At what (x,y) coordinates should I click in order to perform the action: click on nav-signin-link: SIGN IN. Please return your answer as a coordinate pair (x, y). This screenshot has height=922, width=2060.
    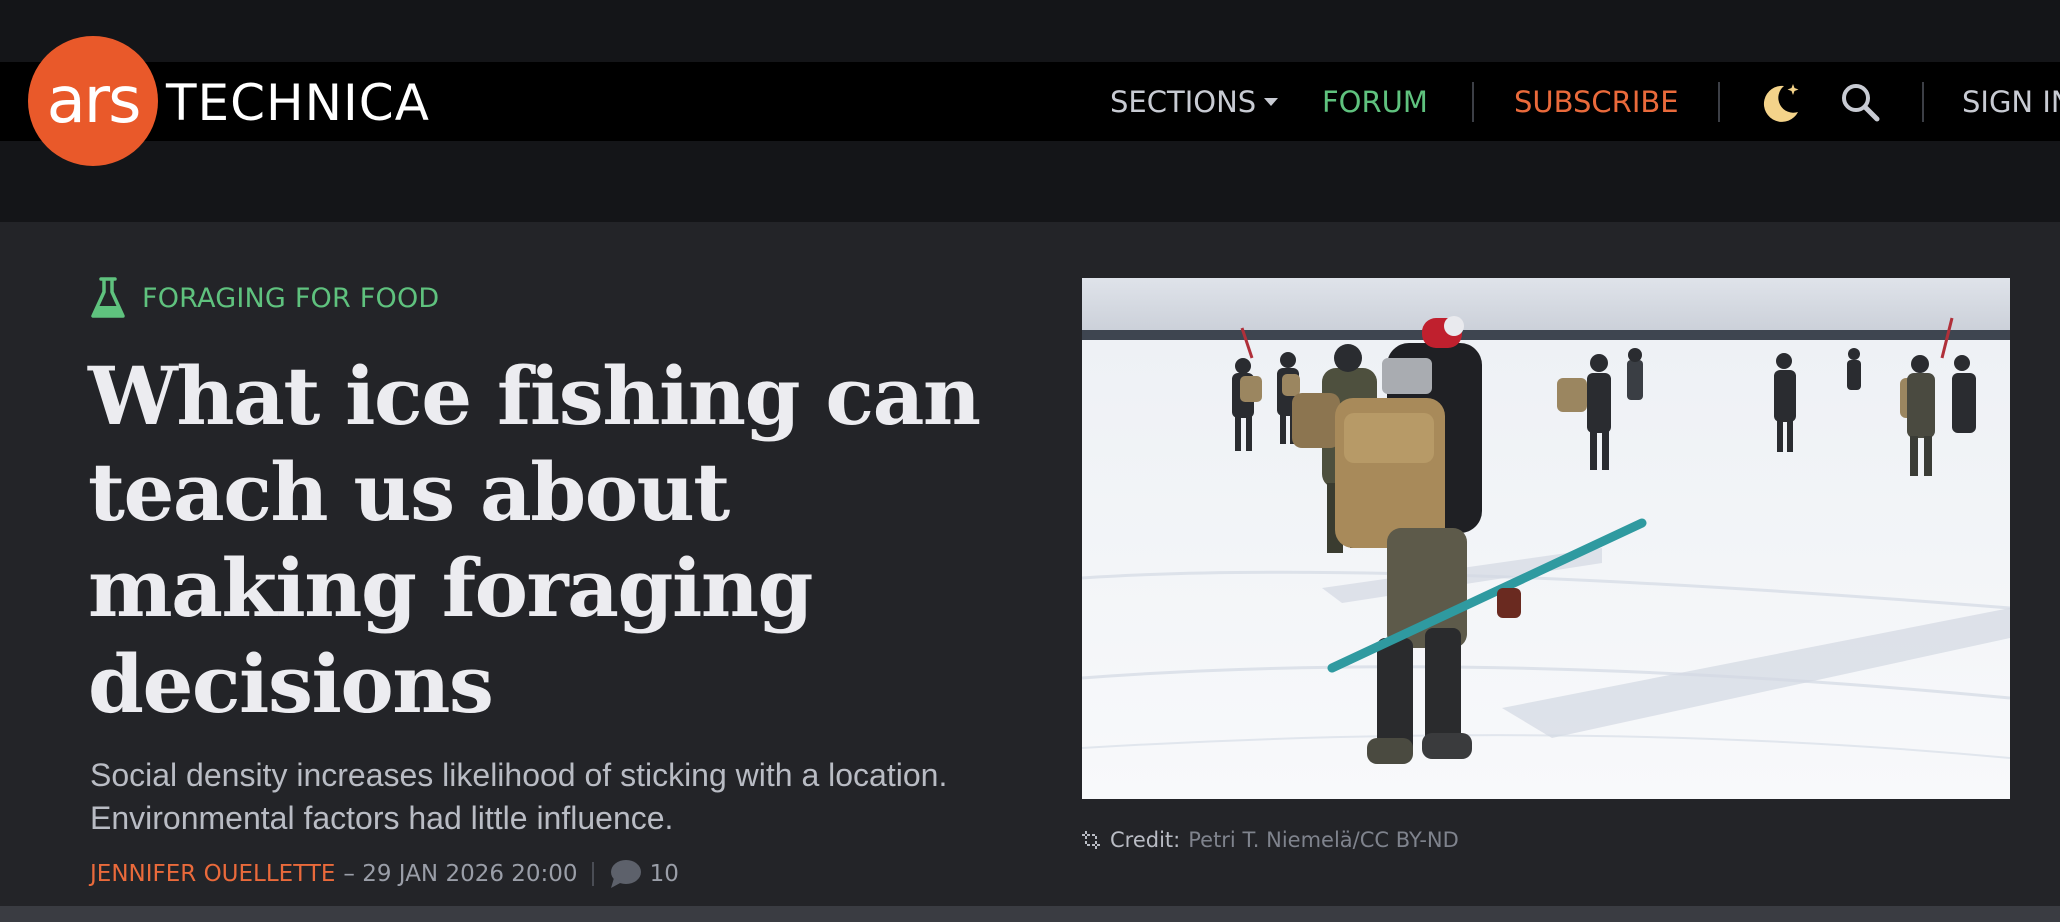
    Looking at the image, I should click on (2011, 101).